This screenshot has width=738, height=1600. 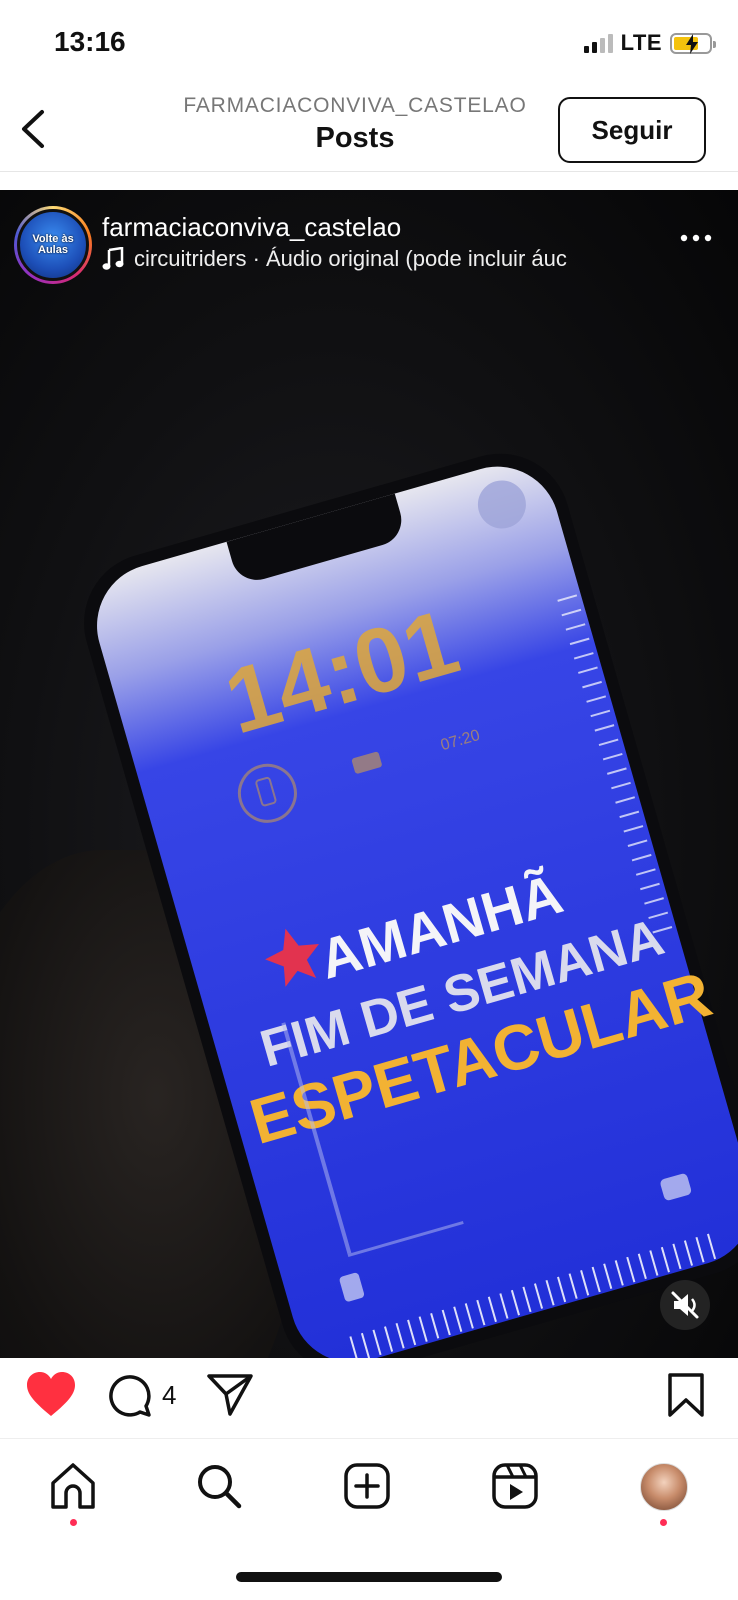 What do you see at coordinates (693, 43) in the screenshot?
I see `battery-icon` at bounding box center [693, 43].